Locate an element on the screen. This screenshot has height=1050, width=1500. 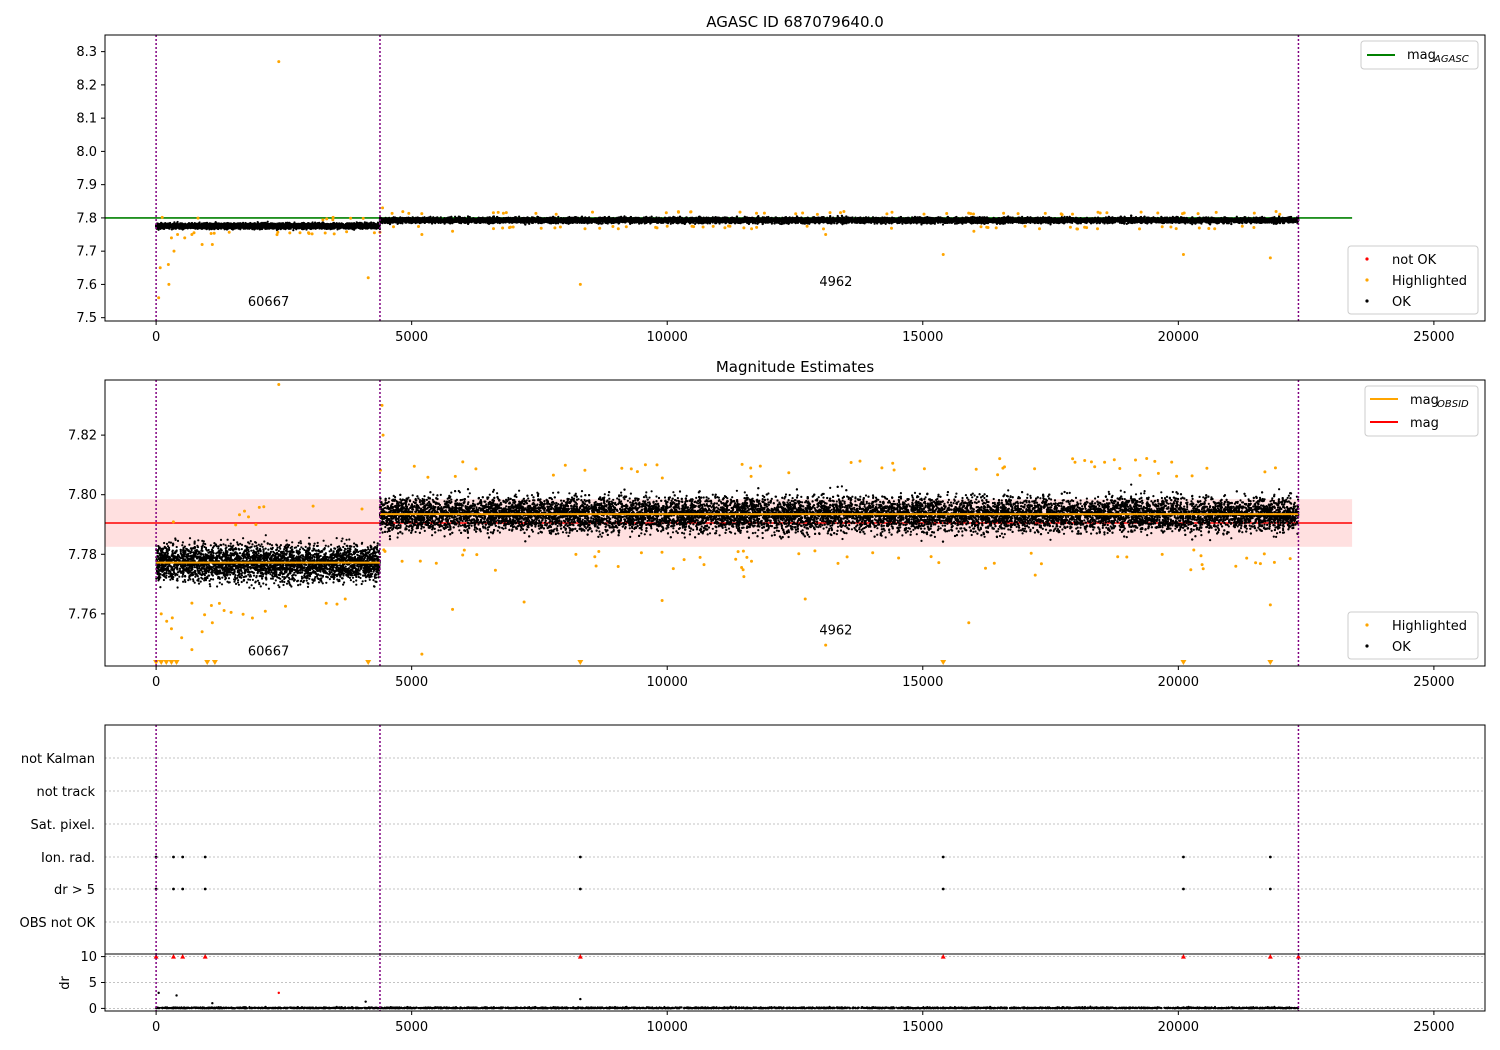
panel-agasc-title: AGASC ID 687079640.0 is located at coordinates (795, 22).